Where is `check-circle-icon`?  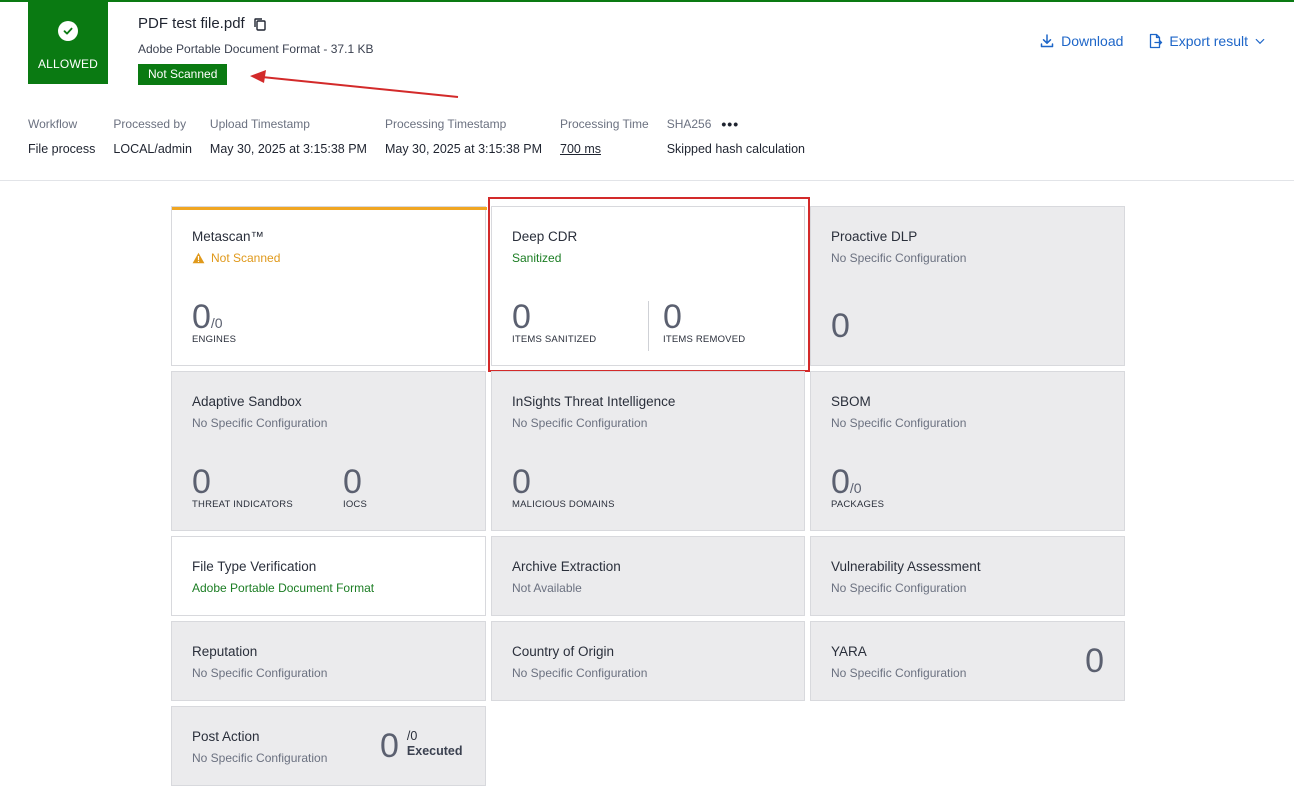 check-circle-icon is located at coordinates (68, 31).